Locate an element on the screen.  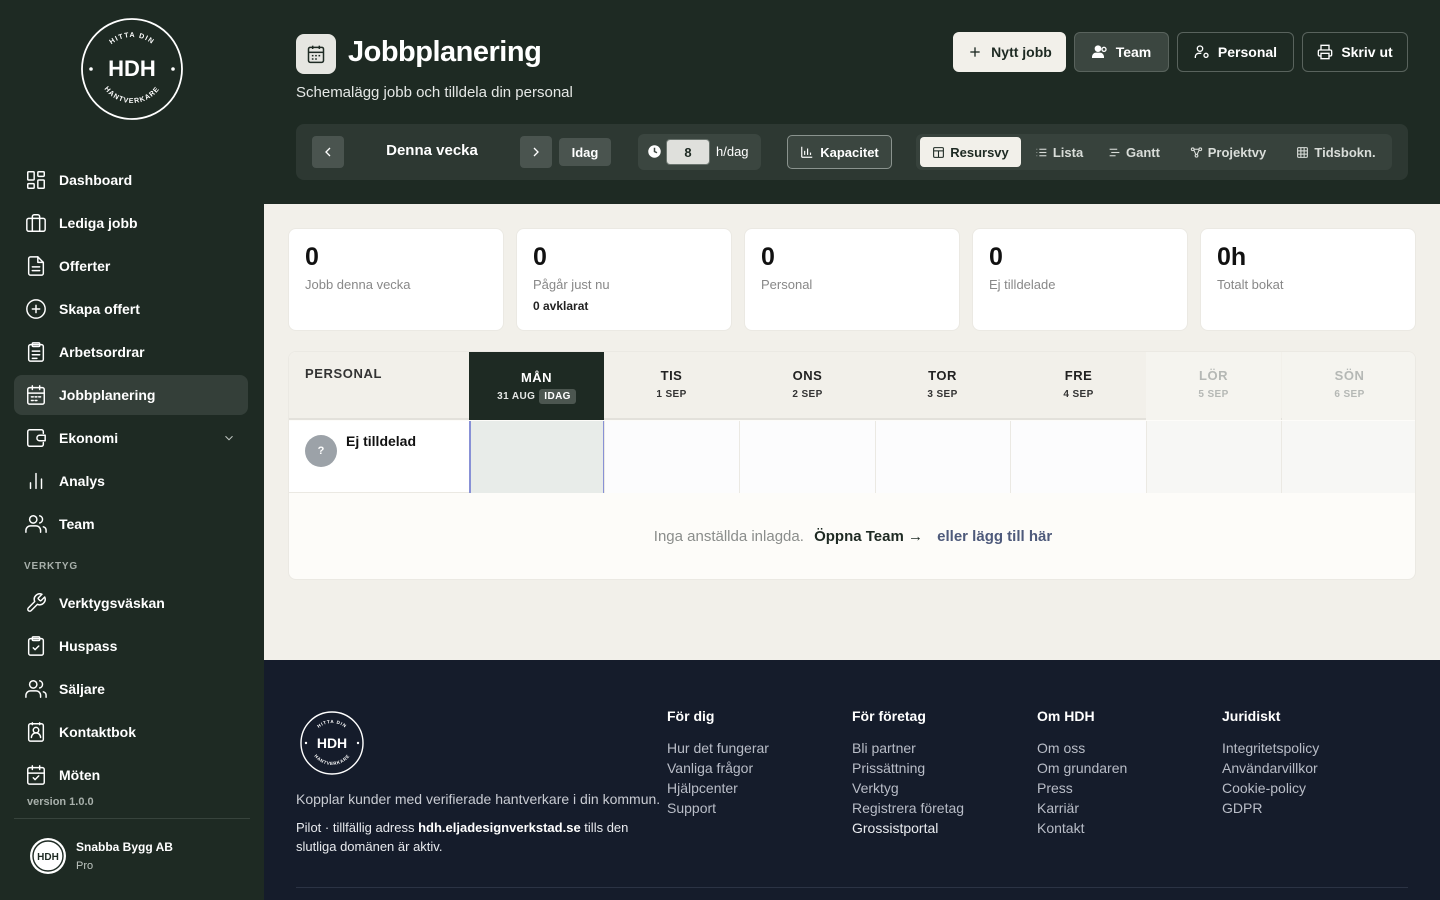
day-header-mon: MÅN 31 AUG IDAG is located at coordinates (536, 386).